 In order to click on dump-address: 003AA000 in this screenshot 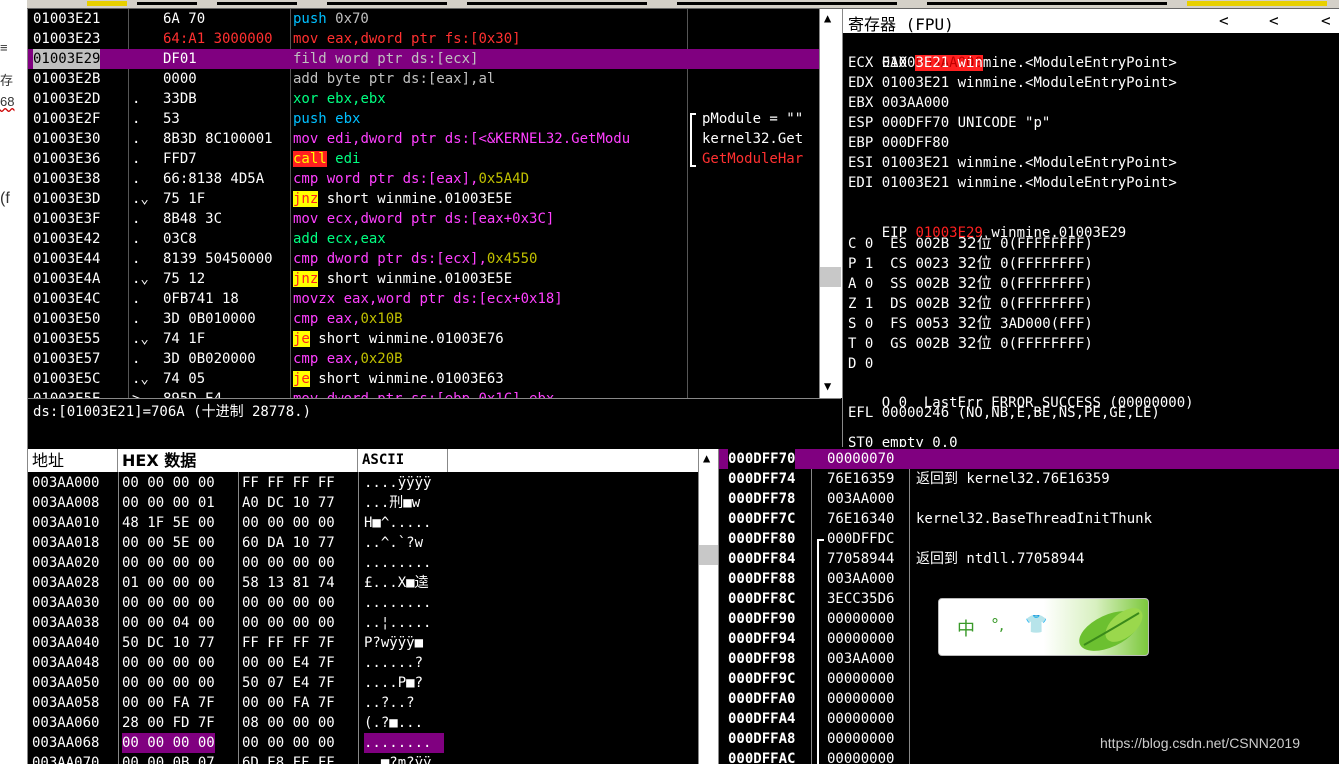, I will do `click(65, 483)`.